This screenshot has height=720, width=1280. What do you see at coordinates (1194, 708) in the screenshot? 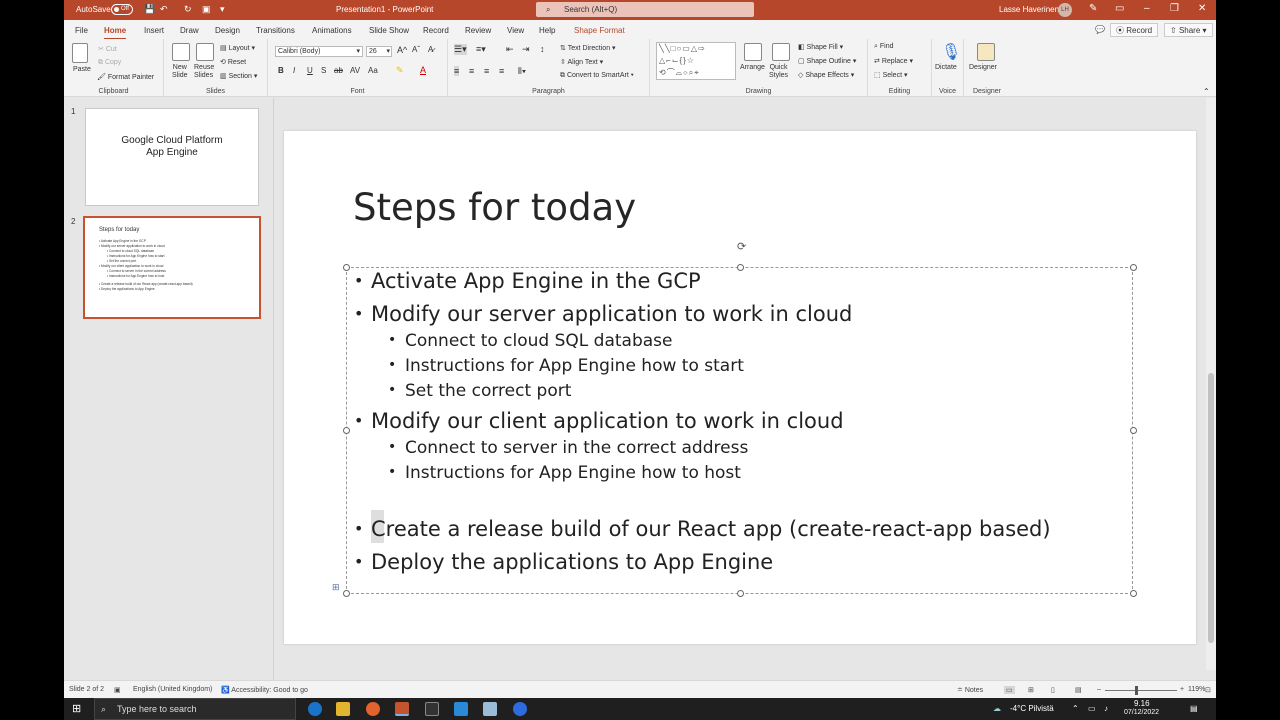
I see `notifications-icon: ▤` at bounding box center [1194, 708].